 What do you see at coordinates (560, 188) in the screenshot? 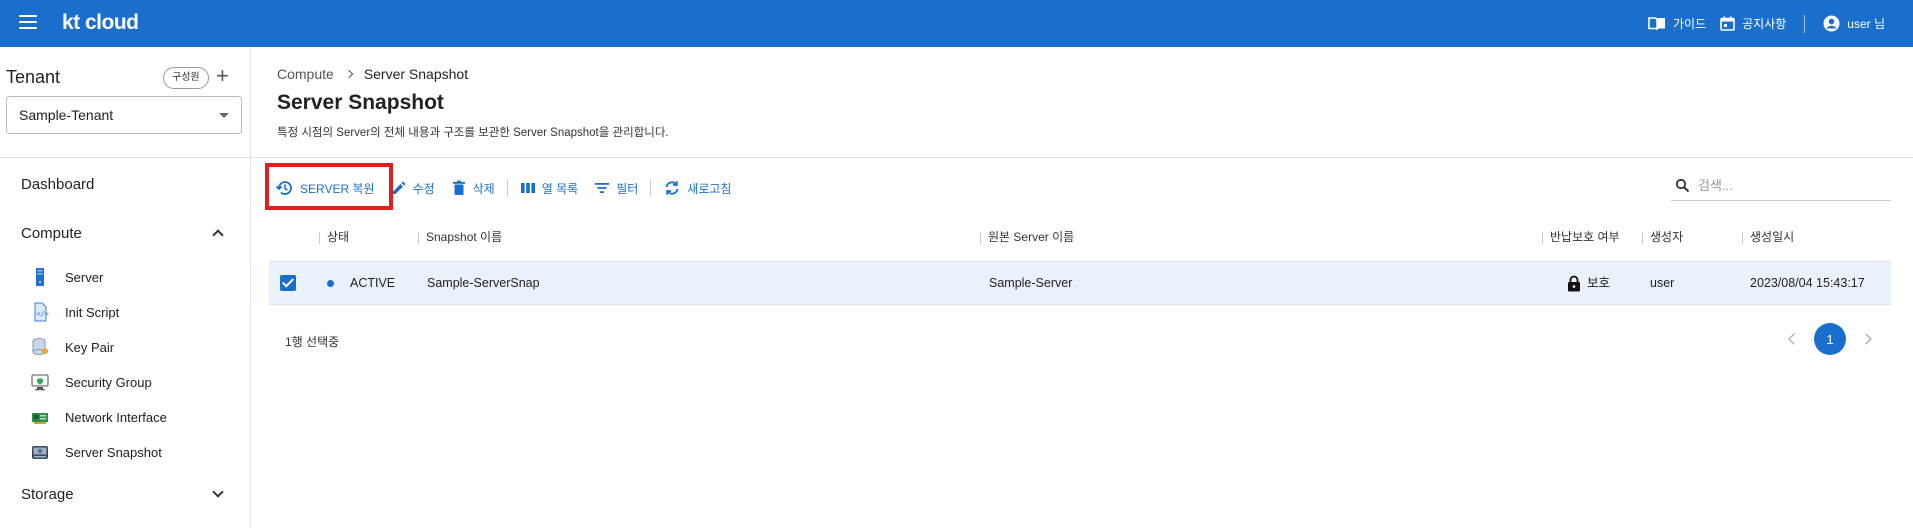
I see `columns-label: 열 목록` at bounding box center [560, 188].